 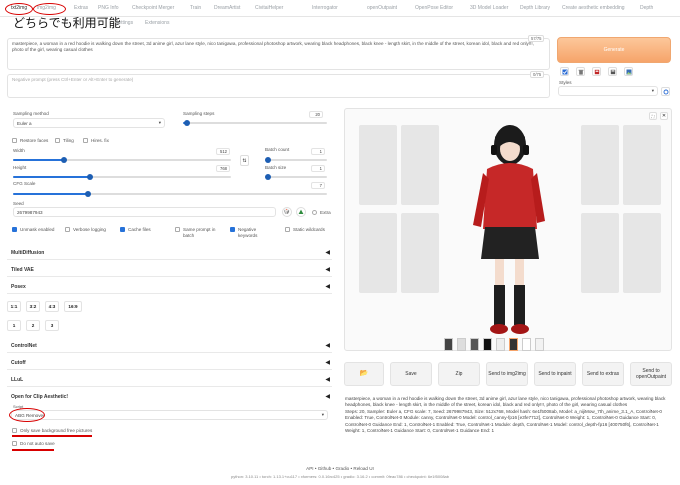 I want to click on tab-dreamartist: DreamArtist, so click(x=227, y=8).